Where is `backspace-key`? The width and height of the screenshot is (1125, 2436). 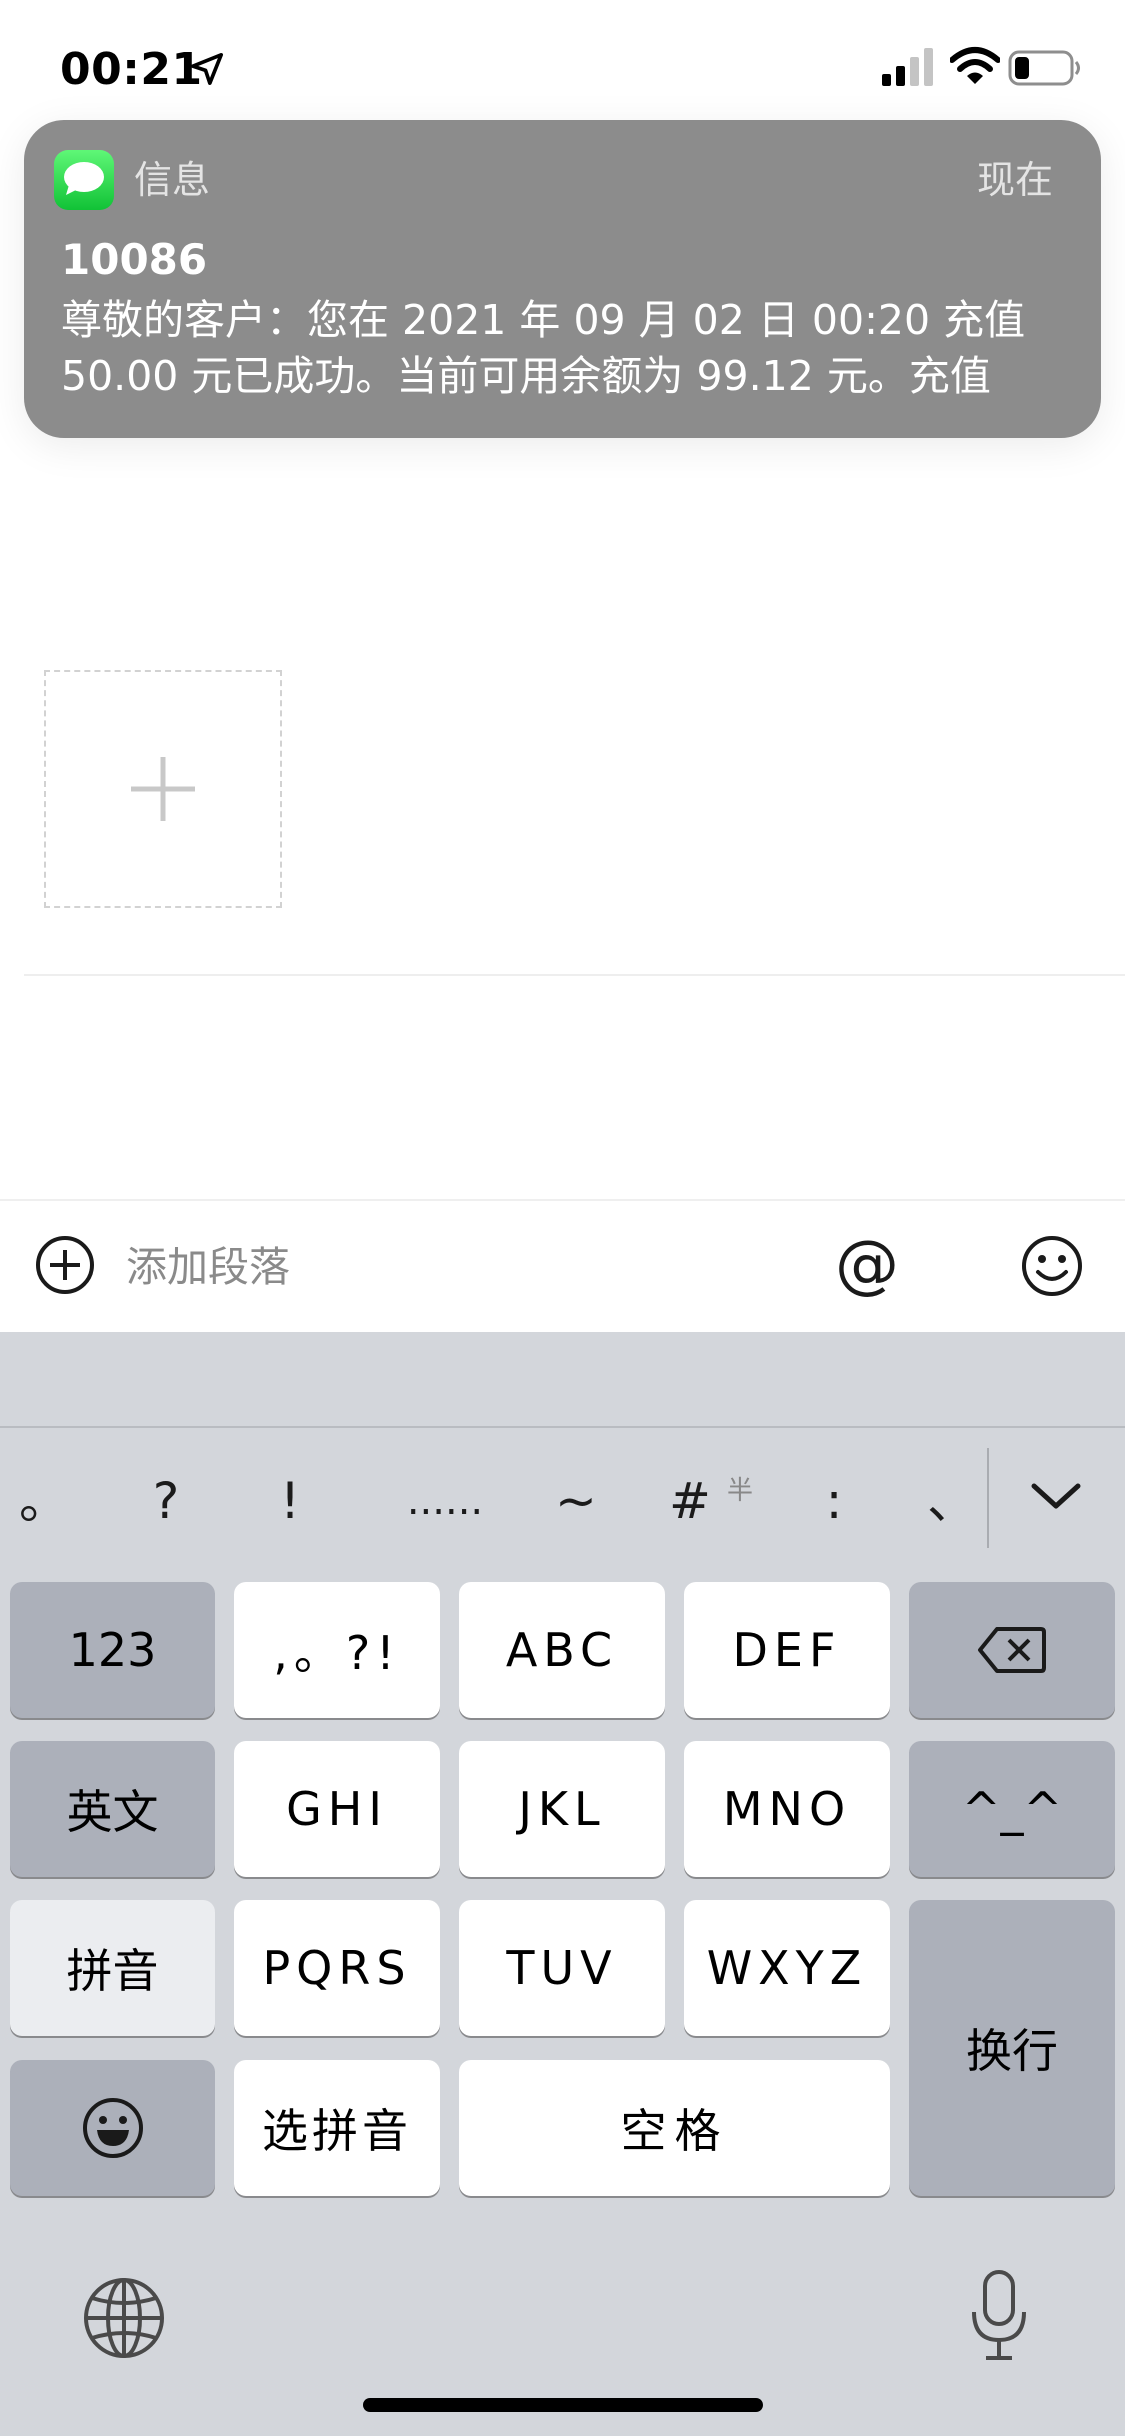 backspace-key is located at coordinates (1012, 1650).